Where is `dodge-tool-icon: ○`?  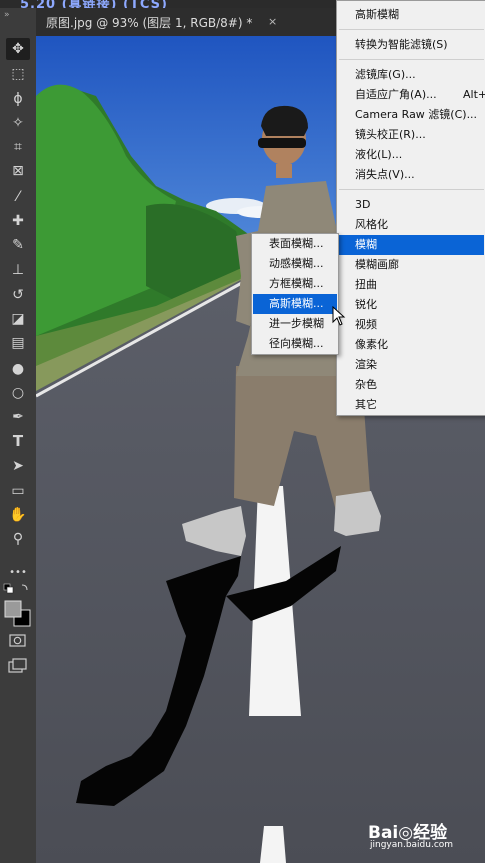 dodge-tool-icon: ○ is located at coordinates (18, 393).